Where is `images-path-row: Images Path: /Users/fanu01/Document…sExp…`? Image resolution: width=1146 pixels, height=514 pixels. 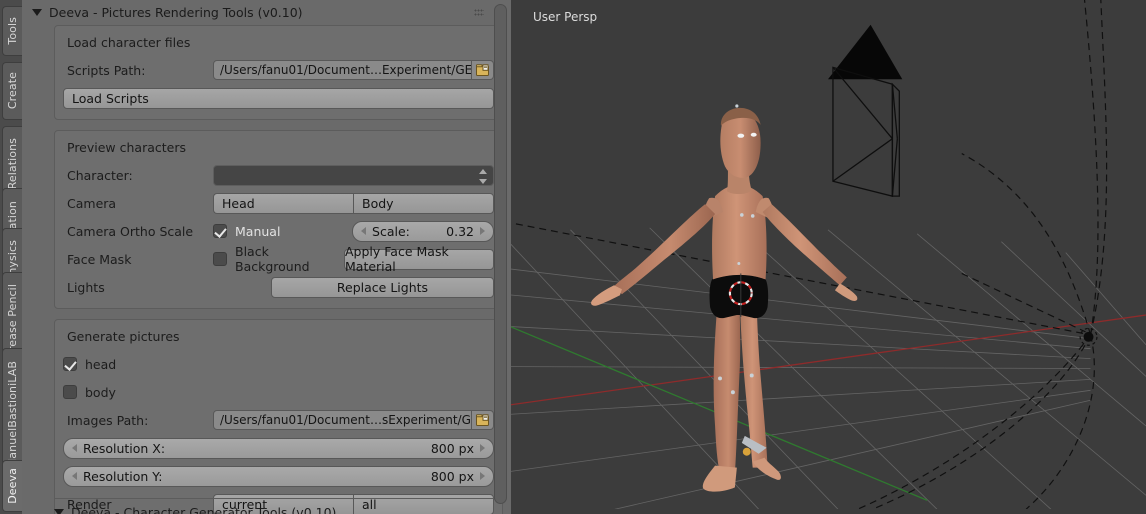 images-path-row: Images Path: /Users/fanu01/Document…sExp… is located at coordinates (278, 420).